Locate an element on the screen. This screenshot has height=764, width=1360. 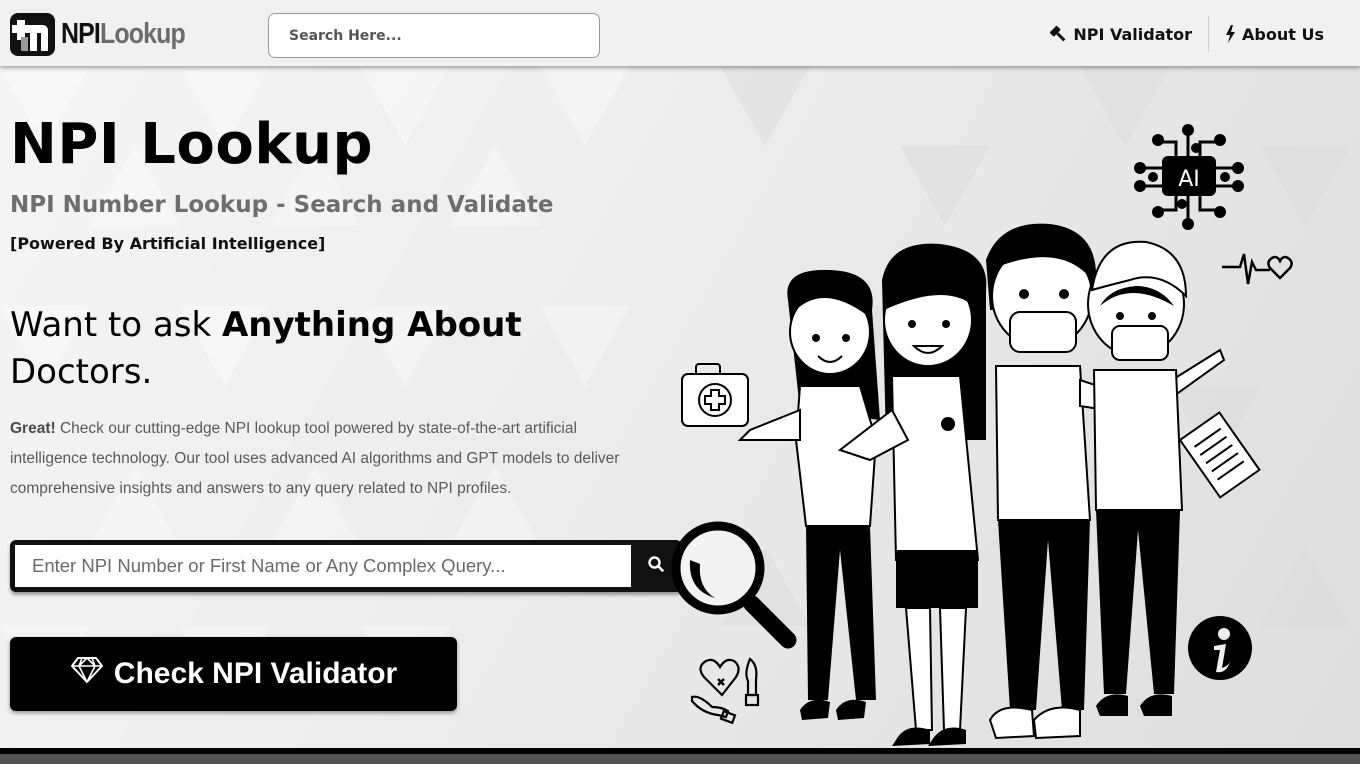
footer-bar is located at coordinates (680, 756).